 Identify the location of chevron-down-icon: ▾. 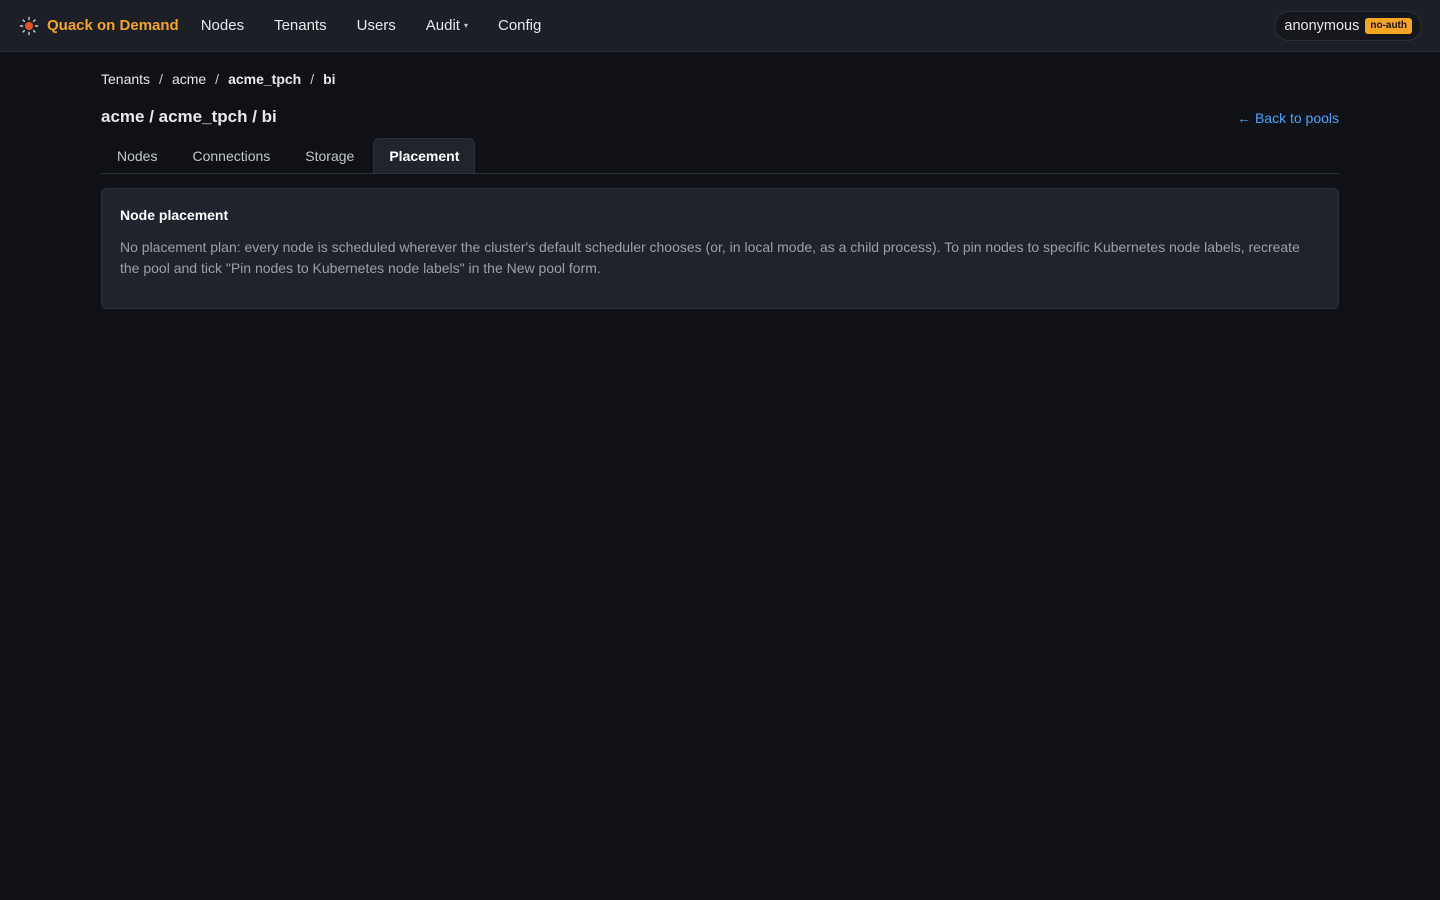
(465, 25).